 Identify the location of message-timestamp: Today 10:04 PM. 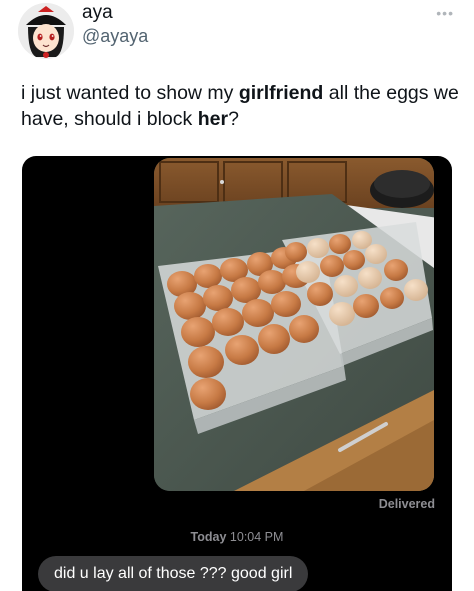
(237, 537).